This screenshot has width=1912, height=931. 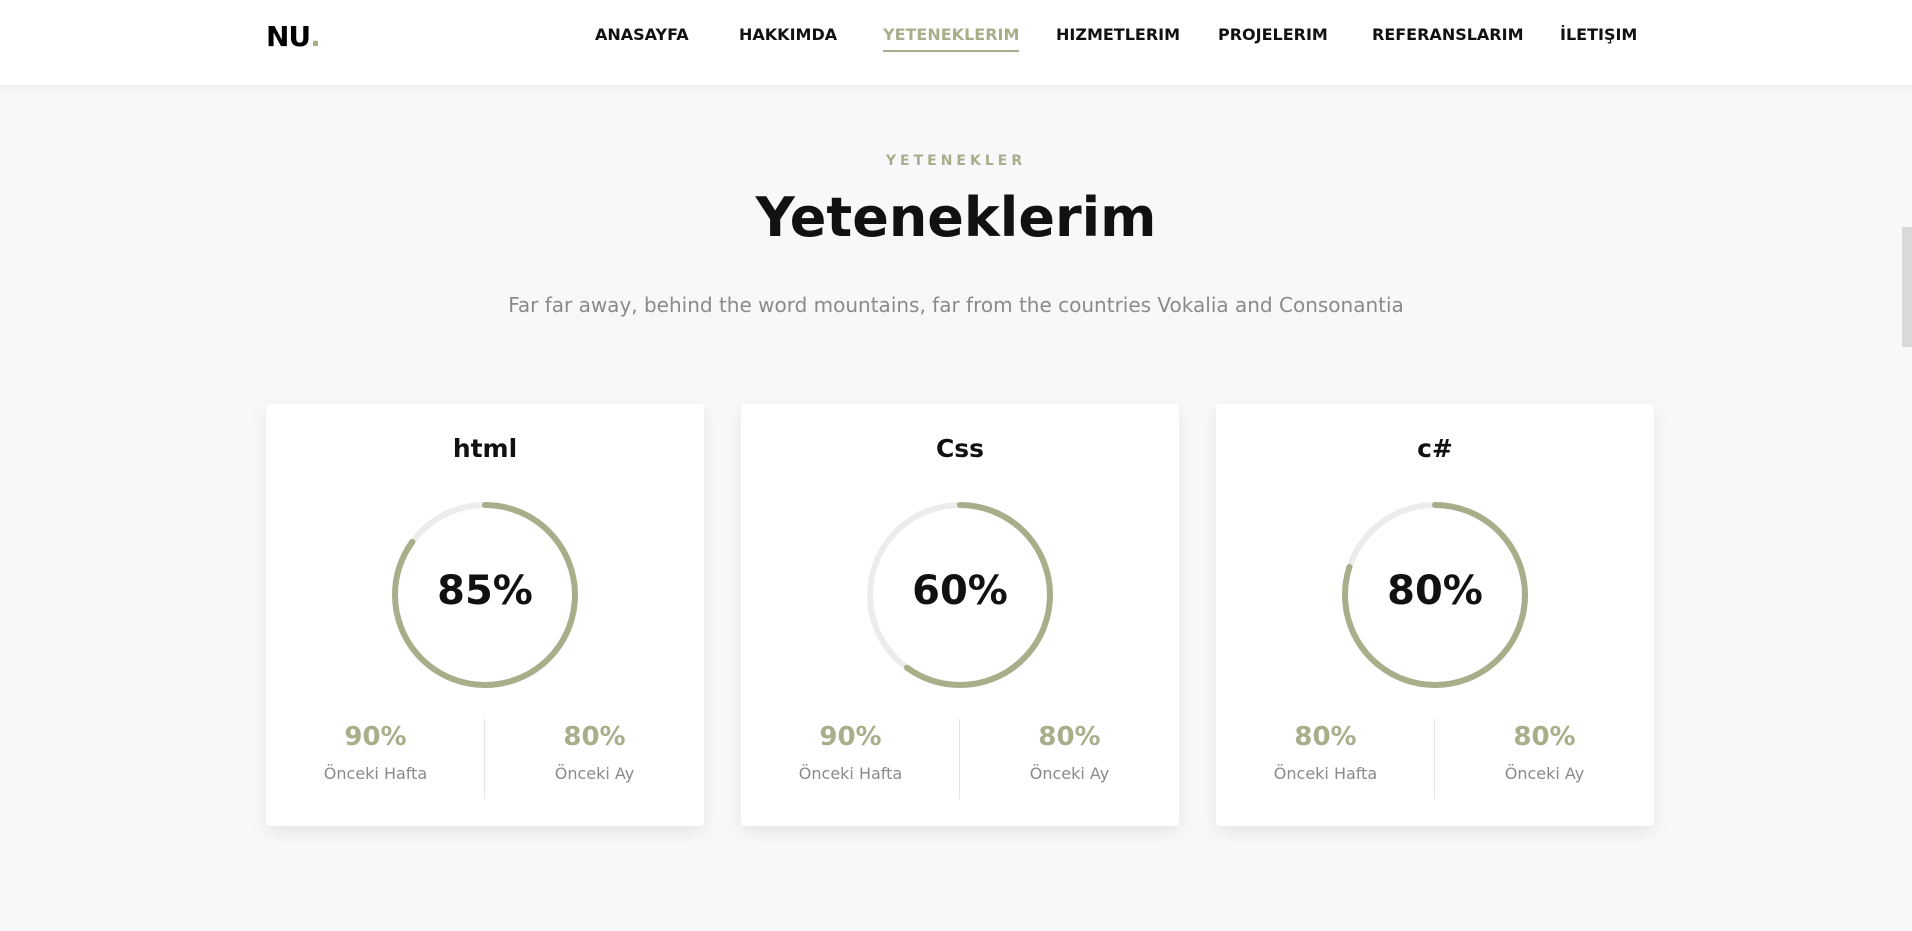 I want to click on skill-percent: 85%, so click(x=485, y=591).